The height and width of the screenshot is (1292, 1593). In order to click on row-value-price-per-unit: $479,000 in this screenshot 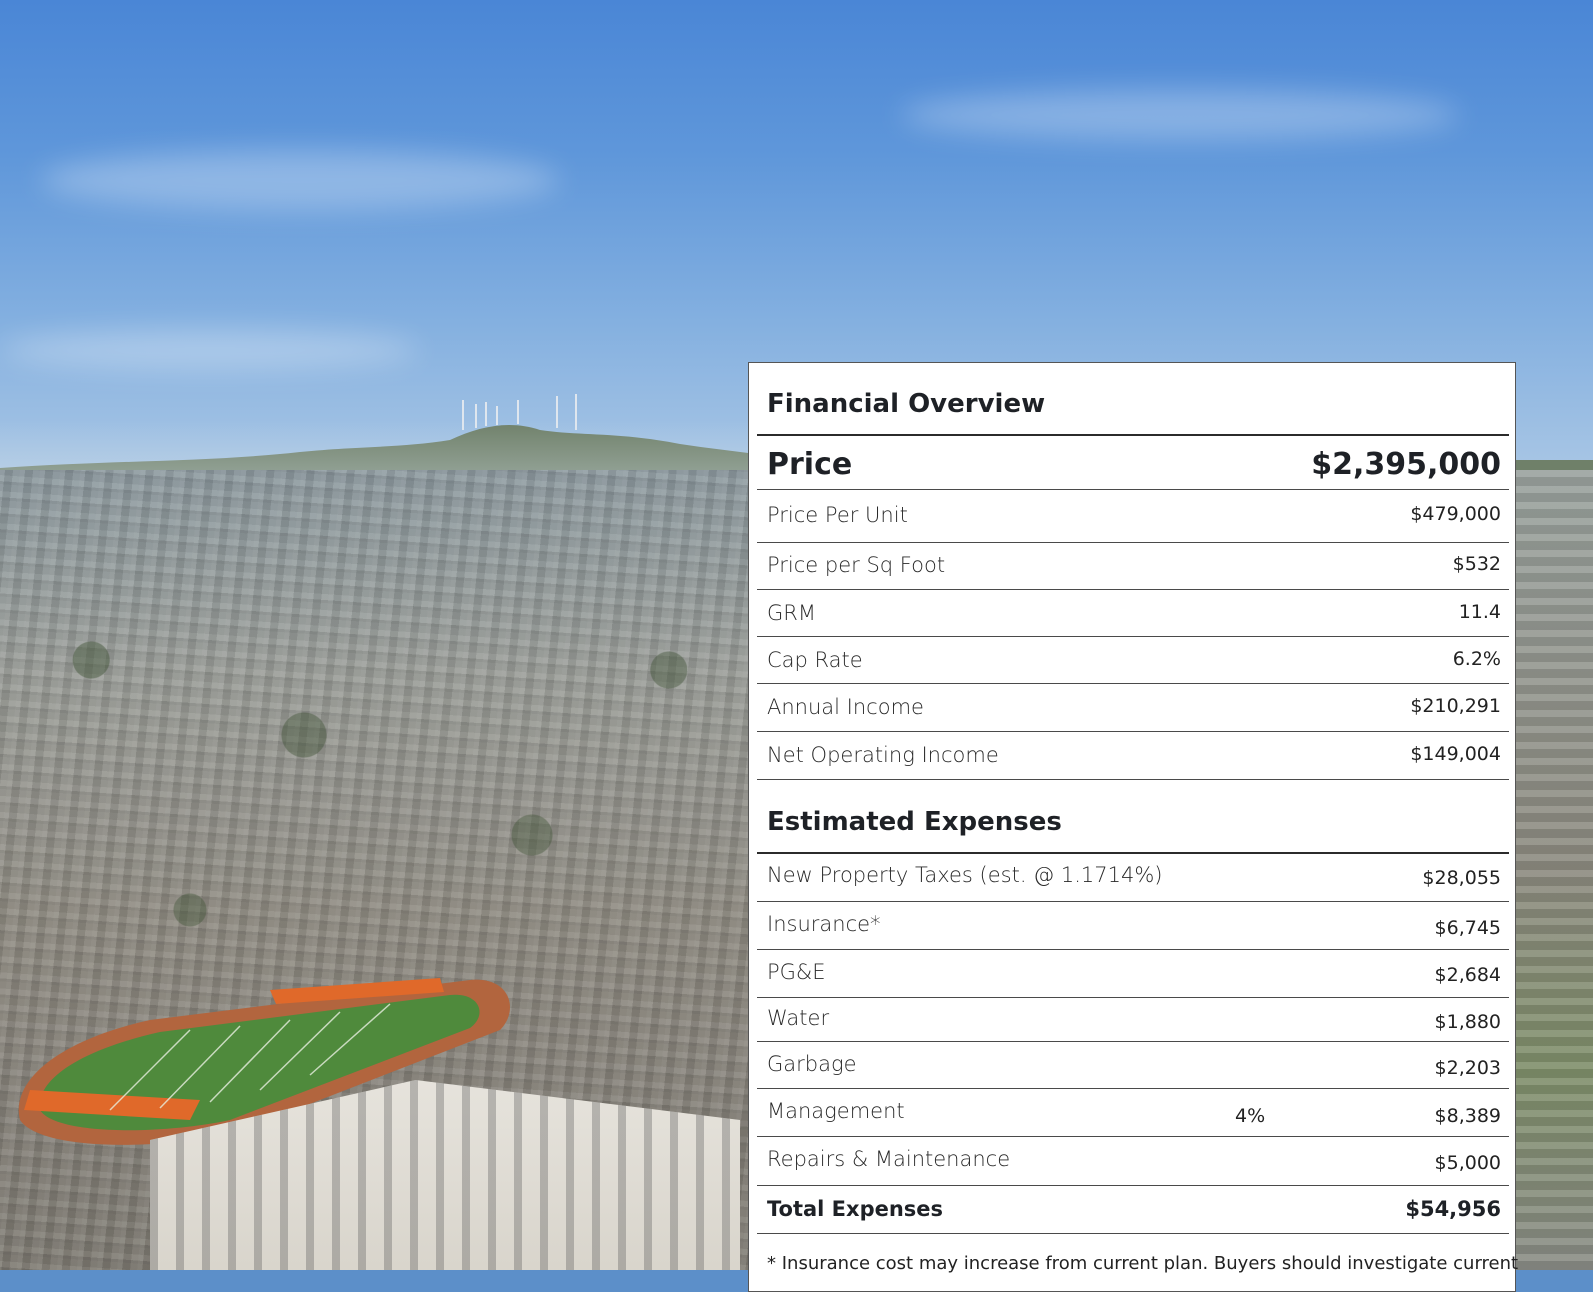, I will do `click(1455, 514)`.